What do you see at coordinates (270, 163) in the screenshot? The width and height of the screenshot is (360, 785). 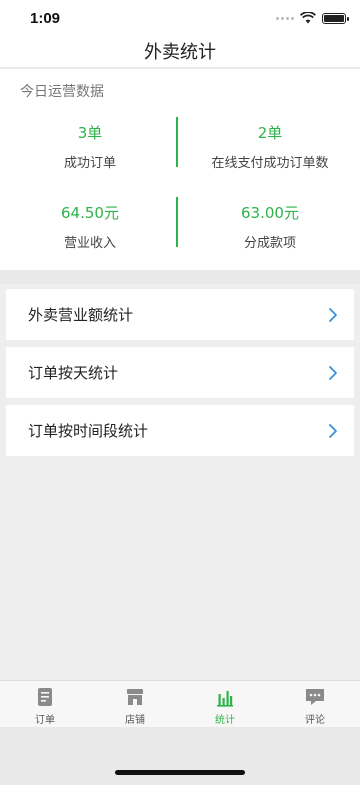 I see `metric-label: 在线支付成功订单数` at bounding box center [270, 163].